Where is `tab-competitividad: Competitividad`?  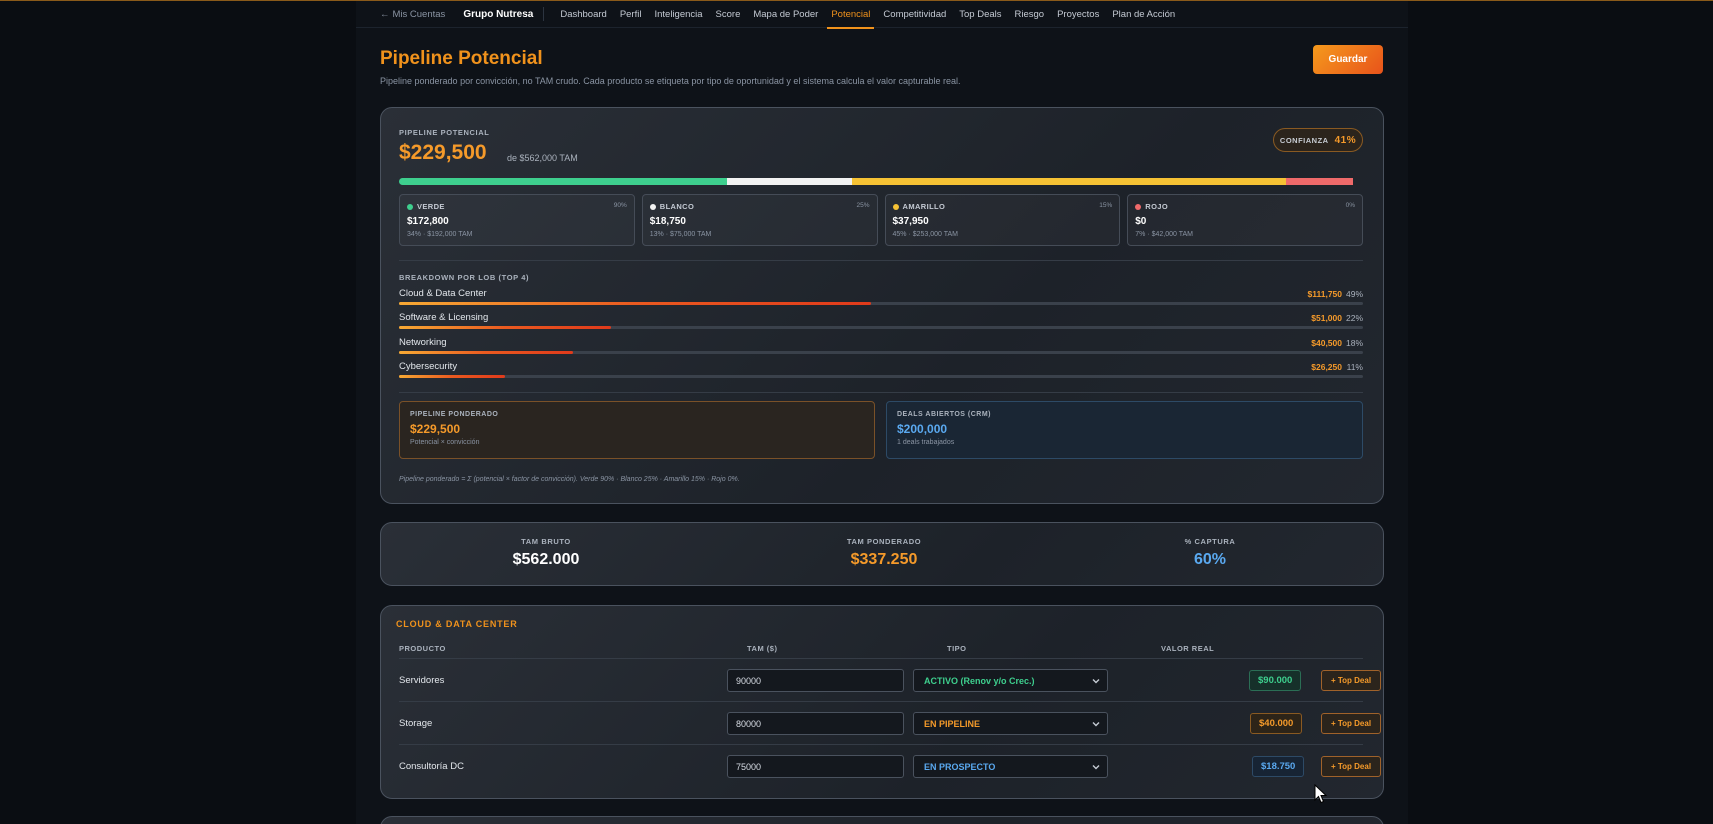 tab-competitividad: Competitividad is located at coordinates (914, 14).